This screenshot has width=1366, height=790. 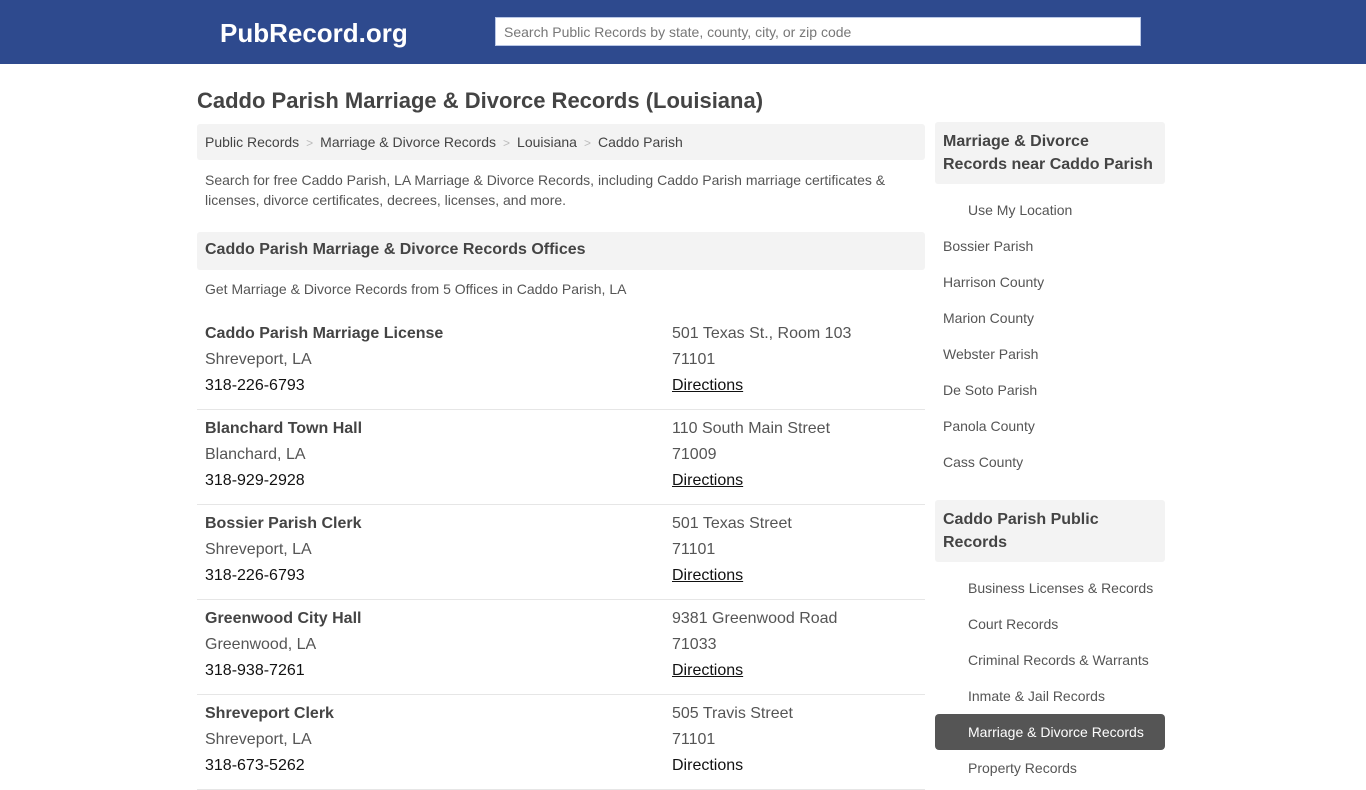 I want to click on public-records-heading: Caddo Parish Public Records, so click(x=1050, y=531).